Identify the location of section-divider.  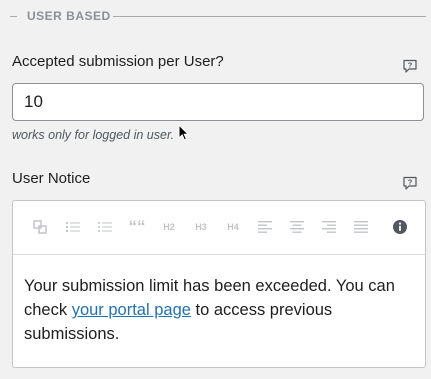
(269, 16).